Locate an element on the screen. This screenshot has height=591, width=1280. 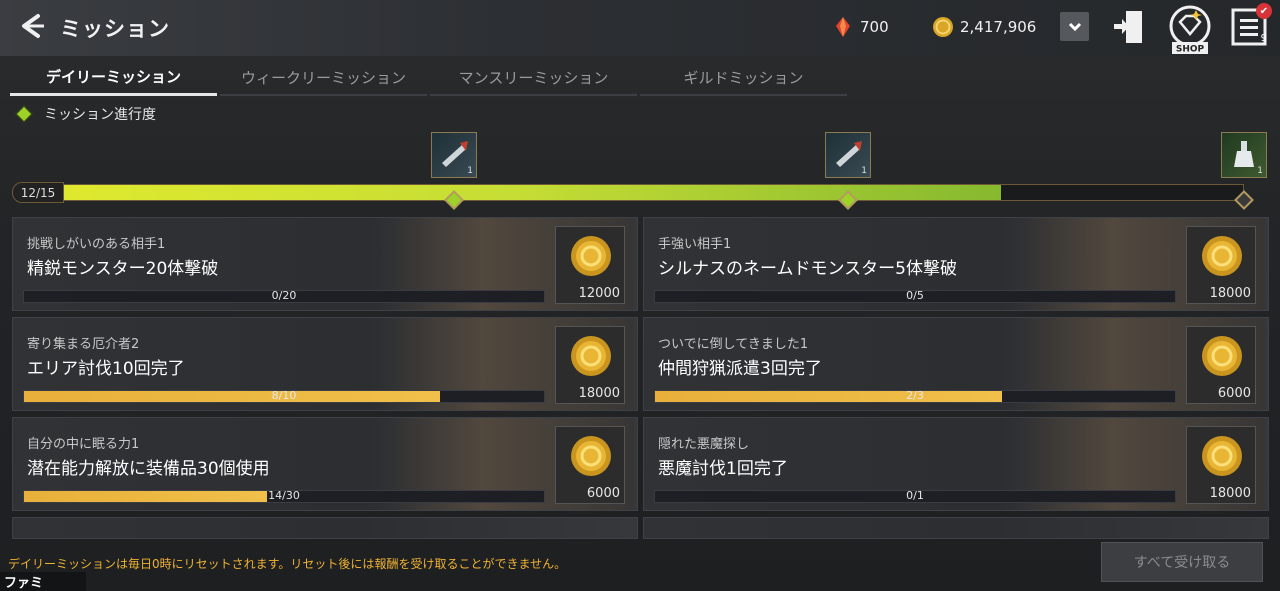
mission-progress-bar: 8/10 is located at coordinates (284, 396).